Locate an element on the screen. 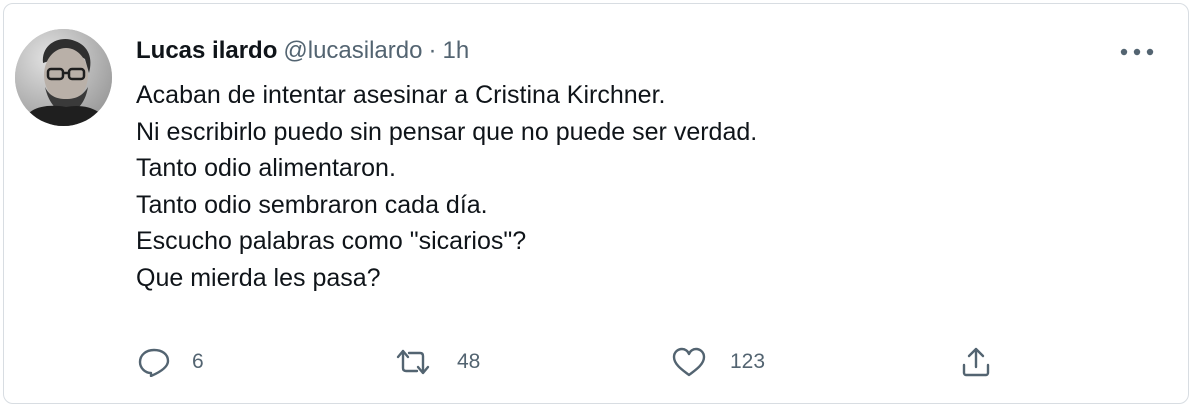  more-icon is located at coordinates (1137, 52).